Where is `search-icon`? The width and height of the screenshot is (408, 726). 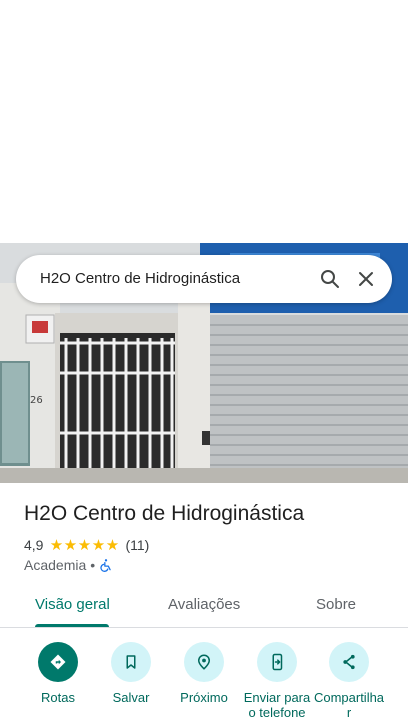
search-icon is located at coordinates (330, 279).